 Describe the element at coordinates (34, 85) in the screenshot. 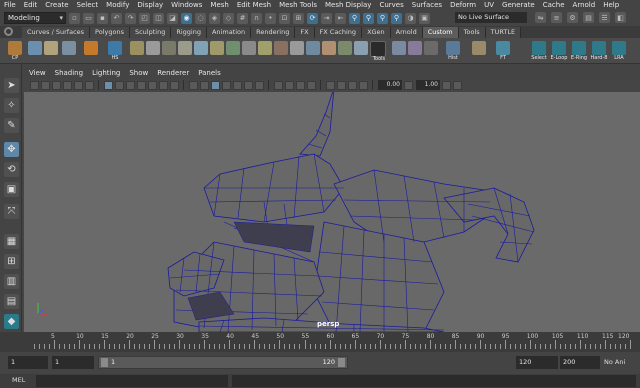

I see `select-camera-icon` at that location.